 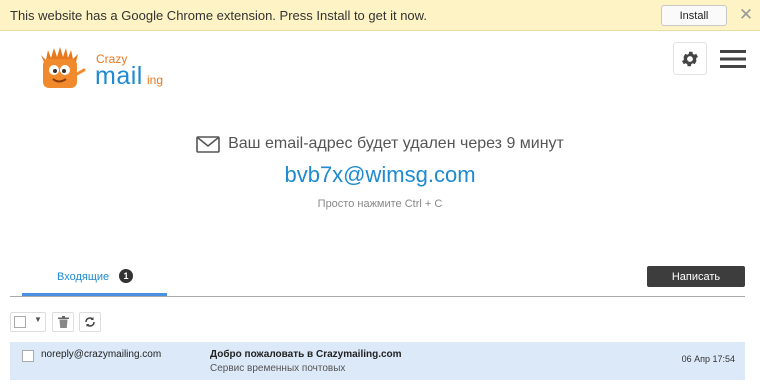 I want to click on gear-icon, so click(x=690, y=58).